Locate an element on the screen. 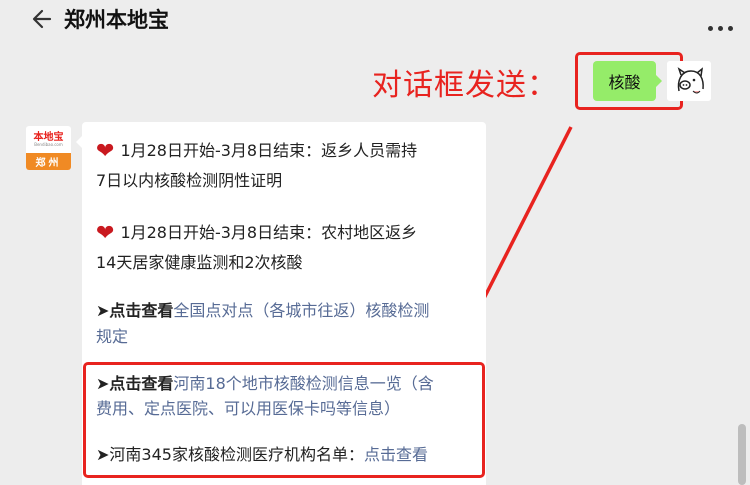 The height and width of the screenshot is (485, 750). instruction-annotation: 对话框发送： is located at coordinates (465, 85).